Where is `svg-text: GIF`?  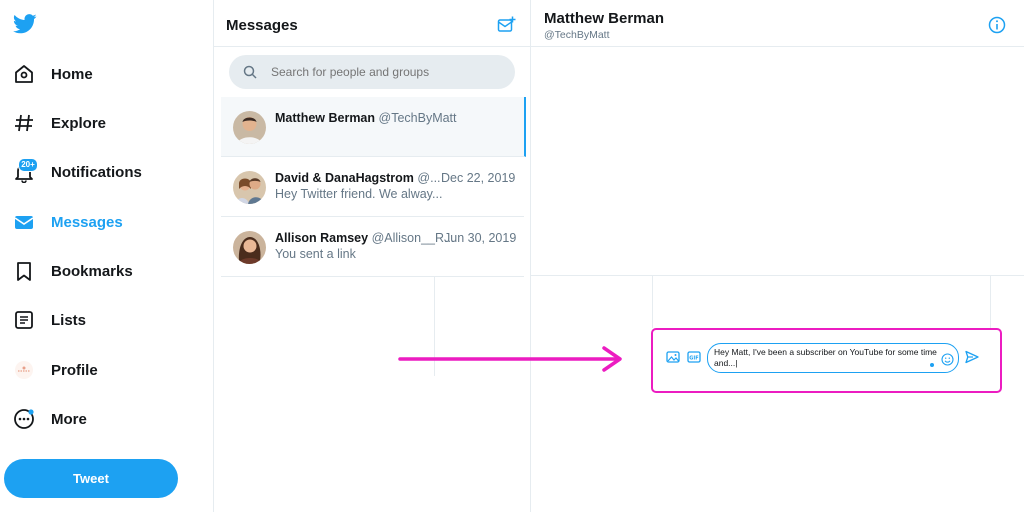
svg-text: GIF is located at coordinates (693, 358).